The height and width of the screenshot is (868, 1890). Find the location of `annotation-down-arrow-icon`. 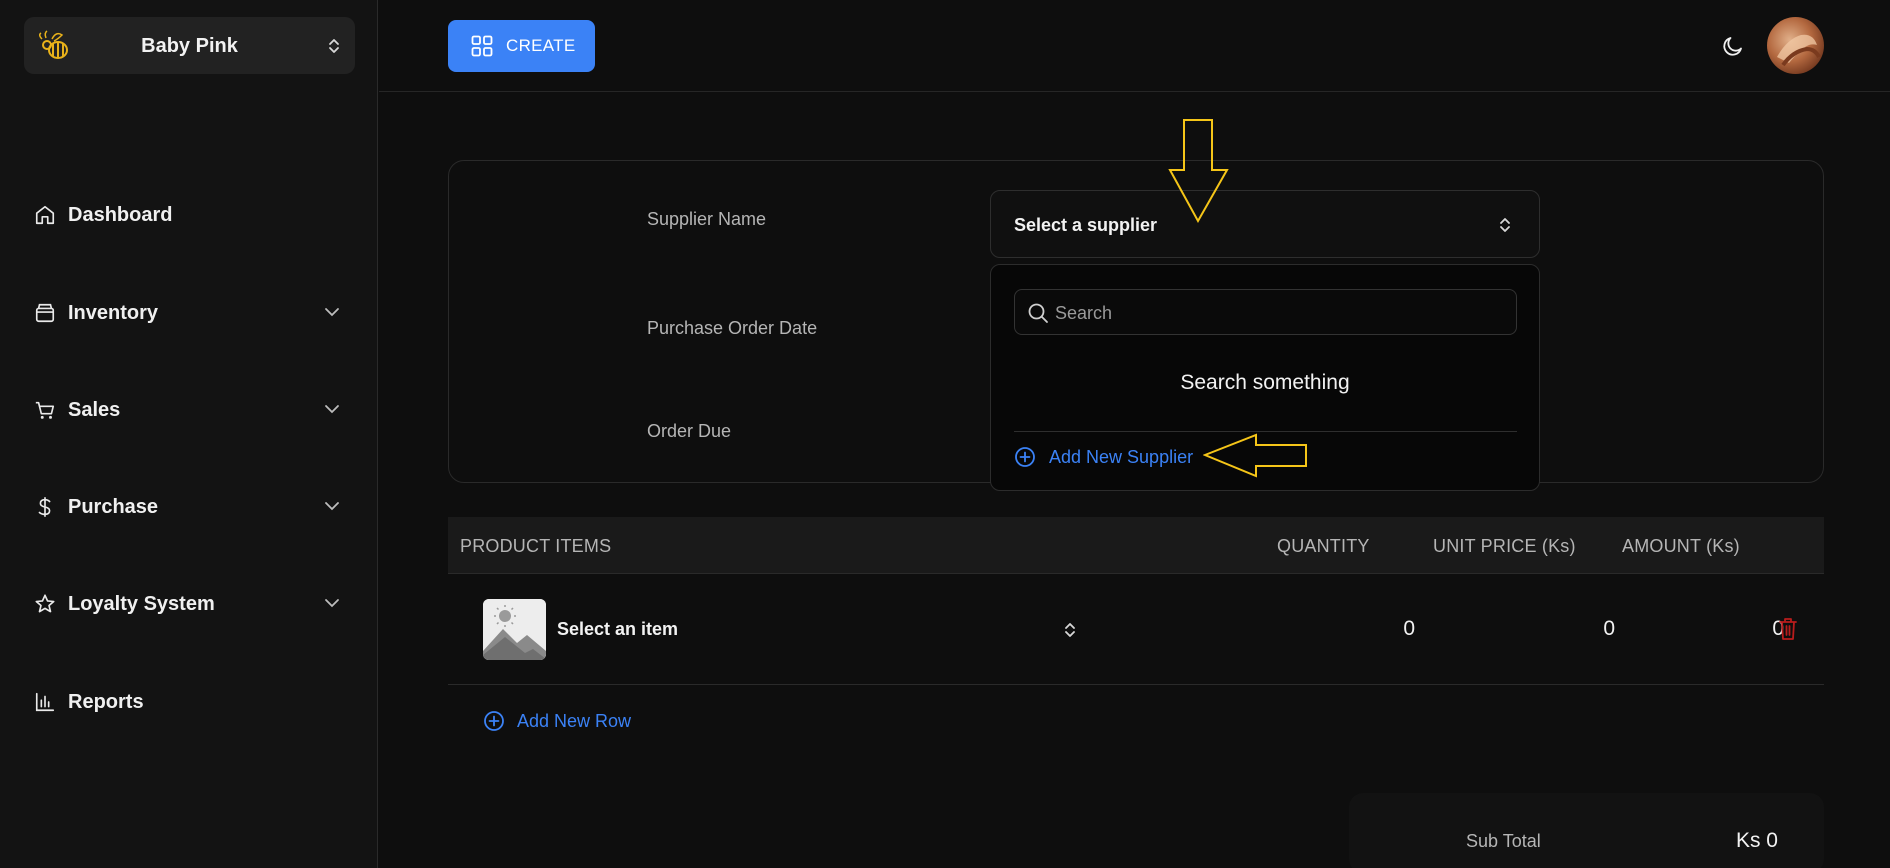

annotation-down-arrow-icon is located at coordinates (1198, 171).